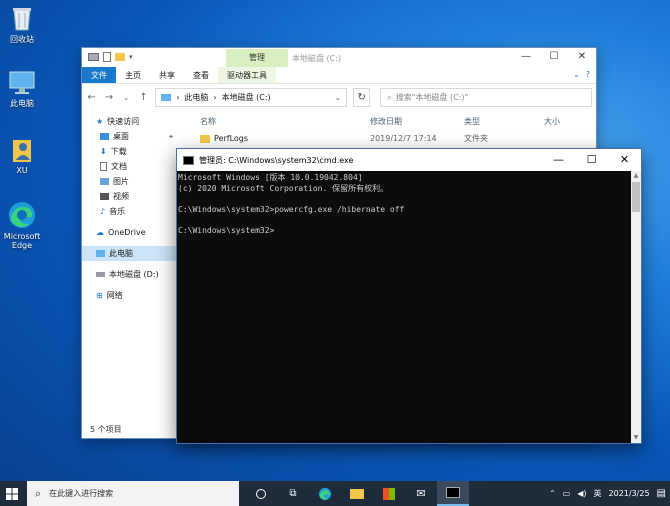  What do you see at coordinates (130, 196) in the screenshot?
I see `nav-item-videos: 视频` at bounding box center [130, 196].